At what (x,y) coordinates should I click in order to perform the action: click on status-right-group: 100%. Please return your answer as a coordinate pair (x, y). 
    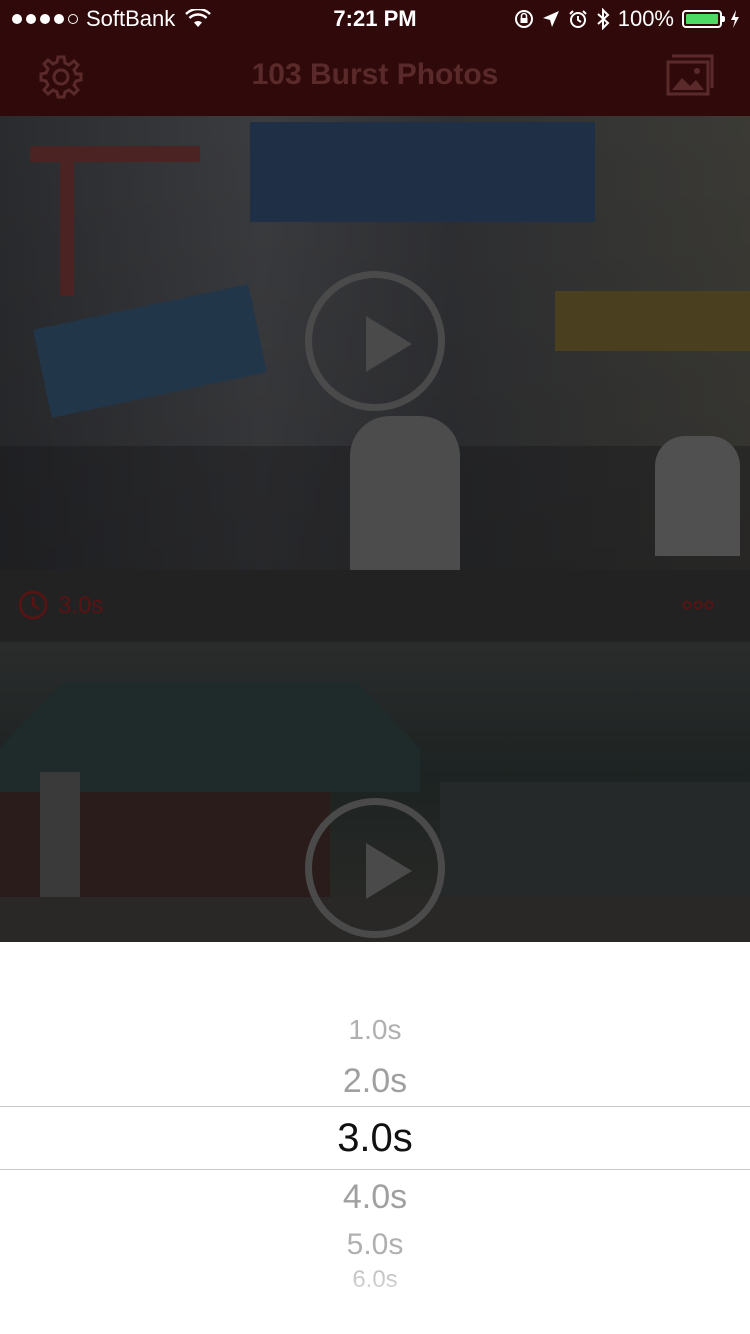
    Looking at the image, I should click on (627, 19).